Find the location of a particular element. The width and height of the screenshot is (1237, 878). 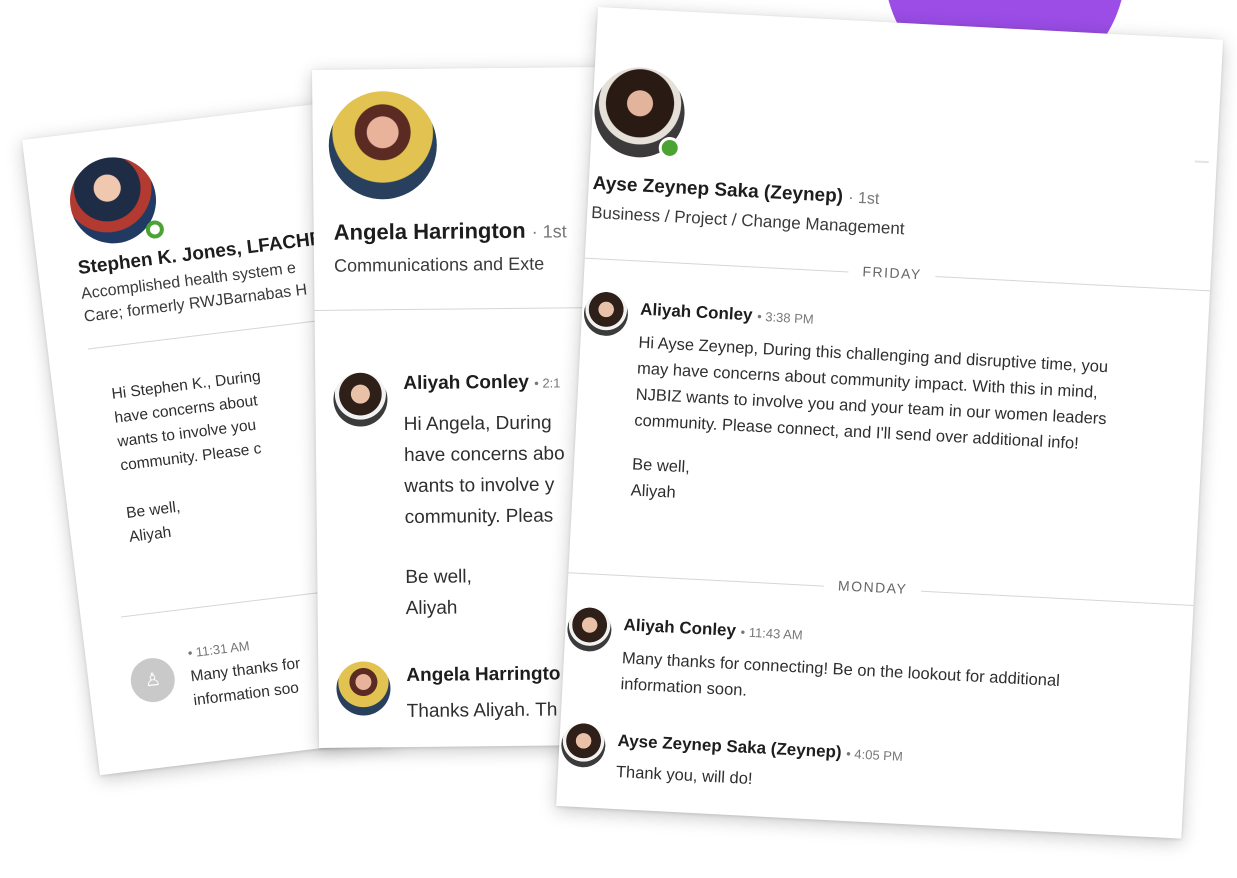

message-body: Thanks Aliyah. Th is located at coordinates (482, 711).